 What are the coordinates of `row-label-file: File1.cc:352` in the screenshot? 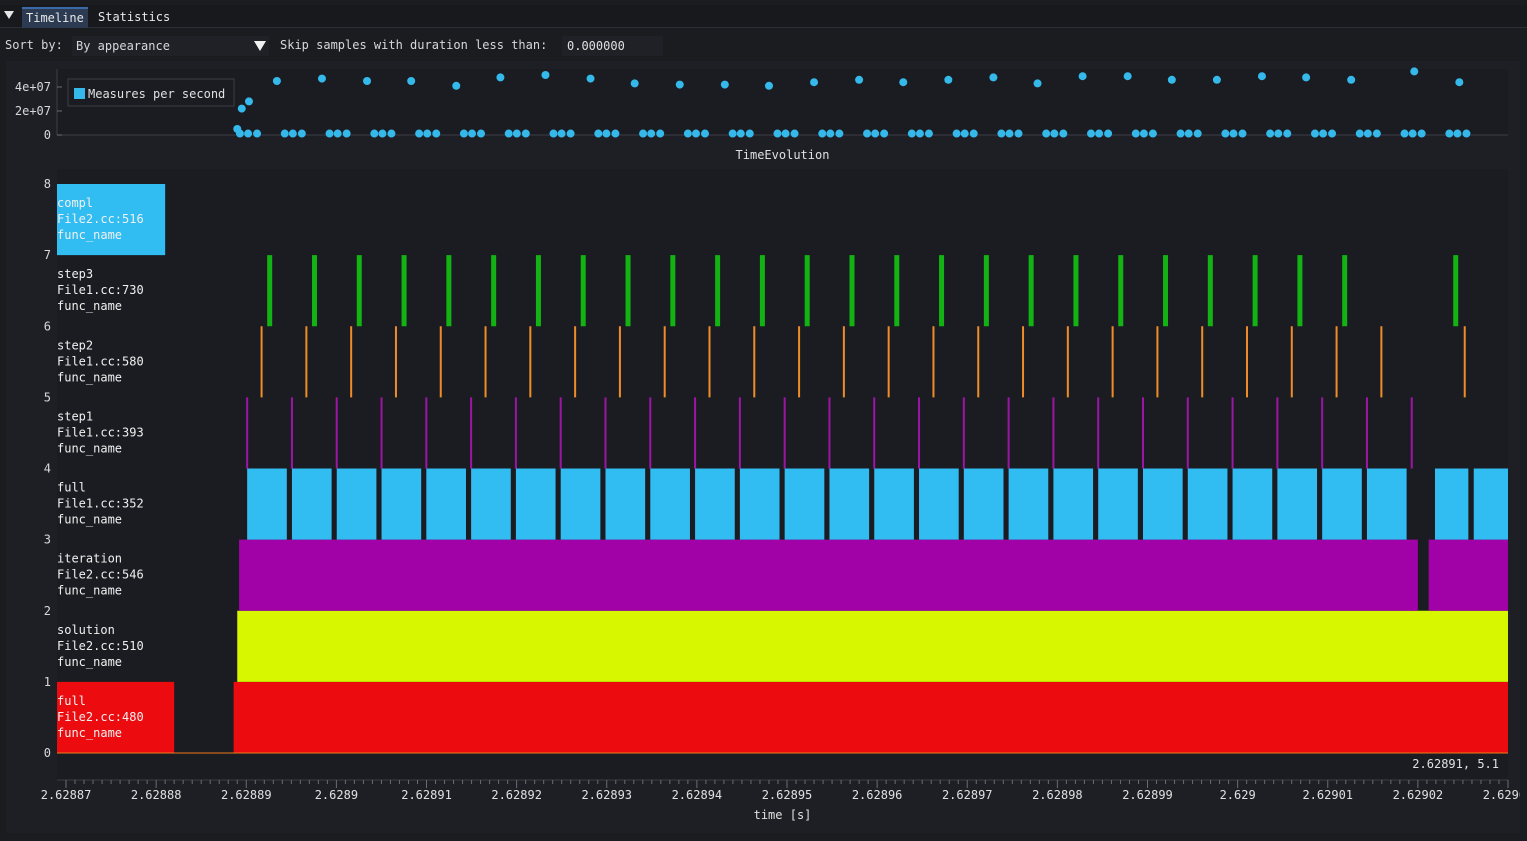 It's located at (100, 504).